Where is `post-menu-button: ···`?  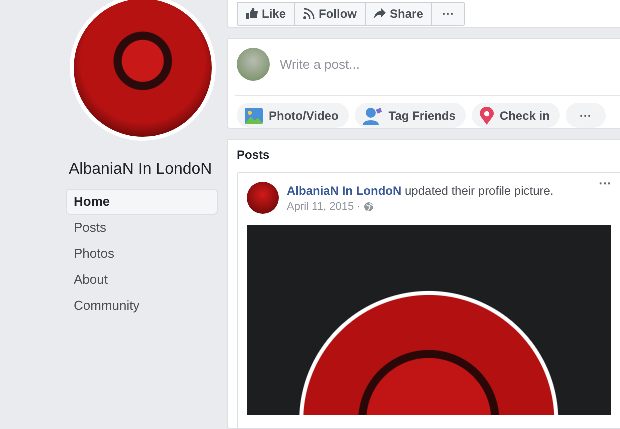 post-menu-button: ··· is located at coordinates (605, 183).